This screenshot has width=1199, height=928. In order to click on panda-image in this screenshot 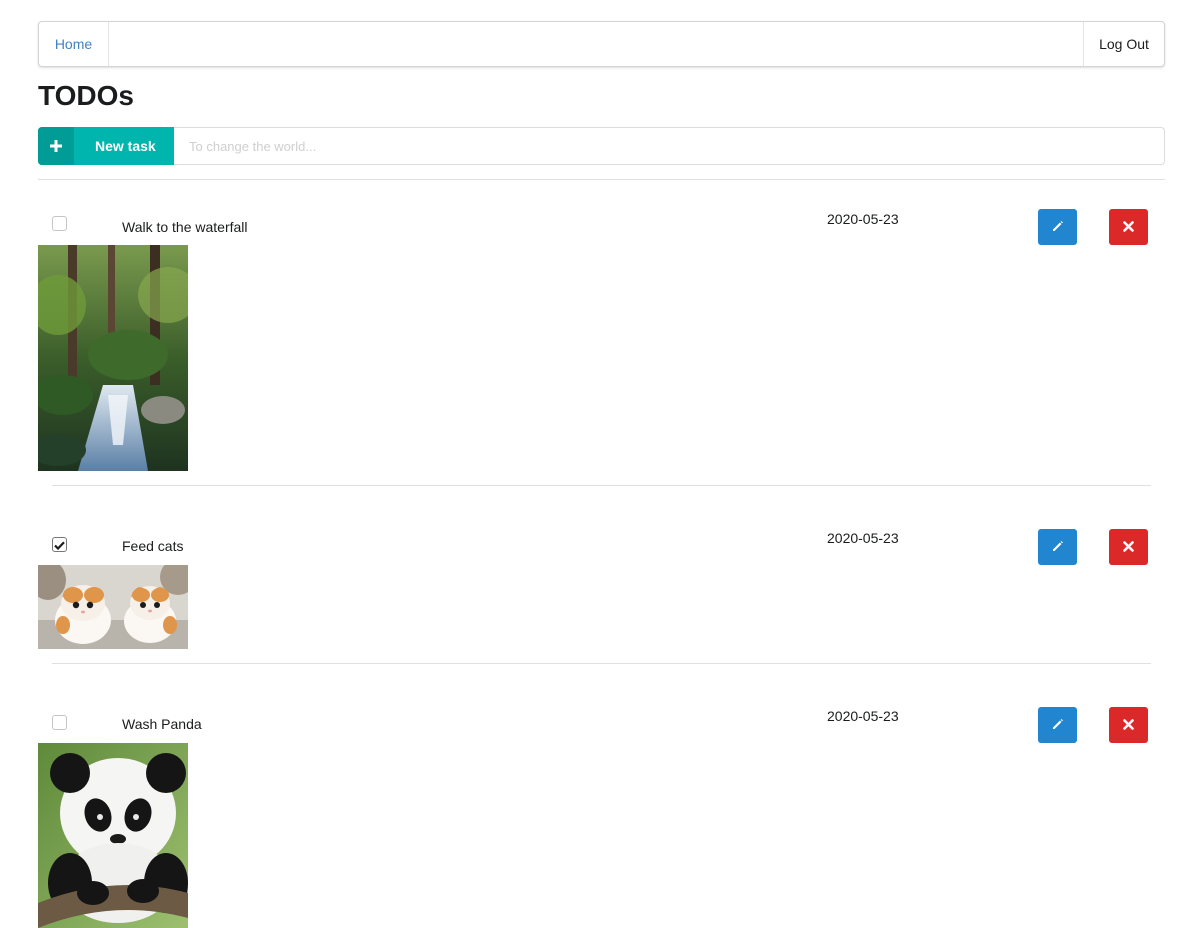, I will do `click(113, 835)`.